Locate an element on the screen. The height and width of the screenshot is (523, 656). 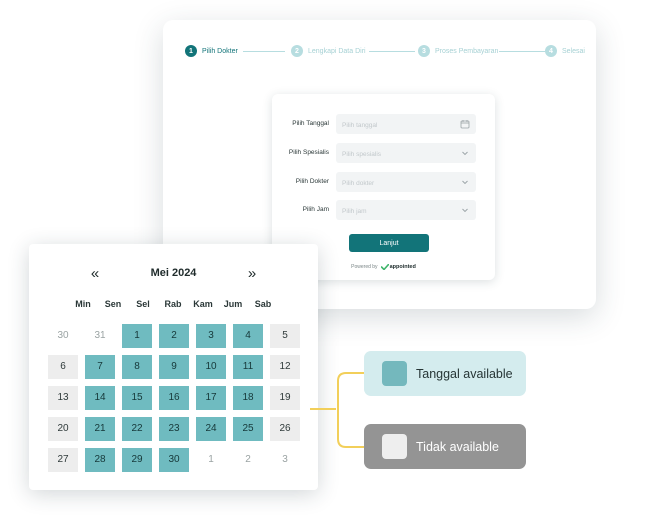
legend-available-label: Tanggal available is located at coordinates (464, 373).